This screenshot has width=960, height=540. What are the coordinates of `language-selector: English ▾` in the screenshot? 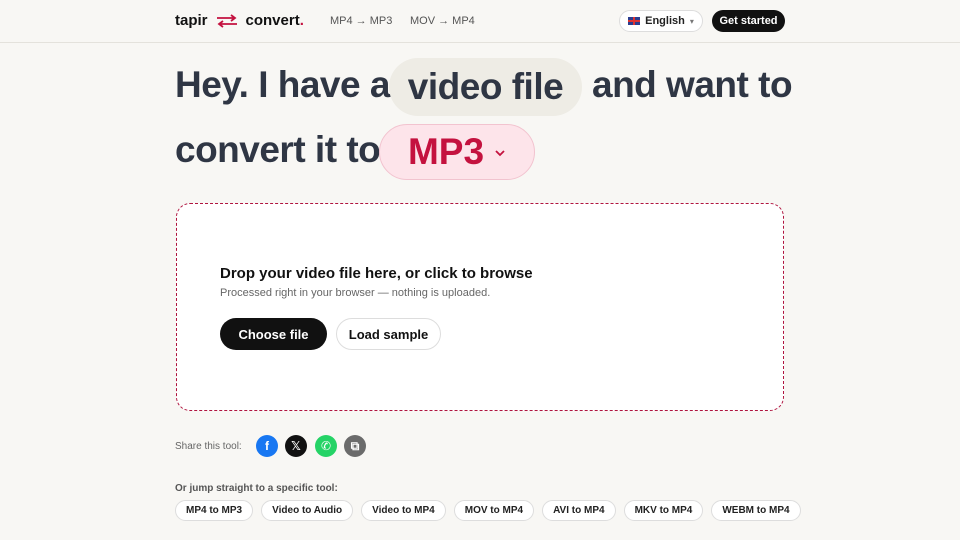 It's located at (661, 21).